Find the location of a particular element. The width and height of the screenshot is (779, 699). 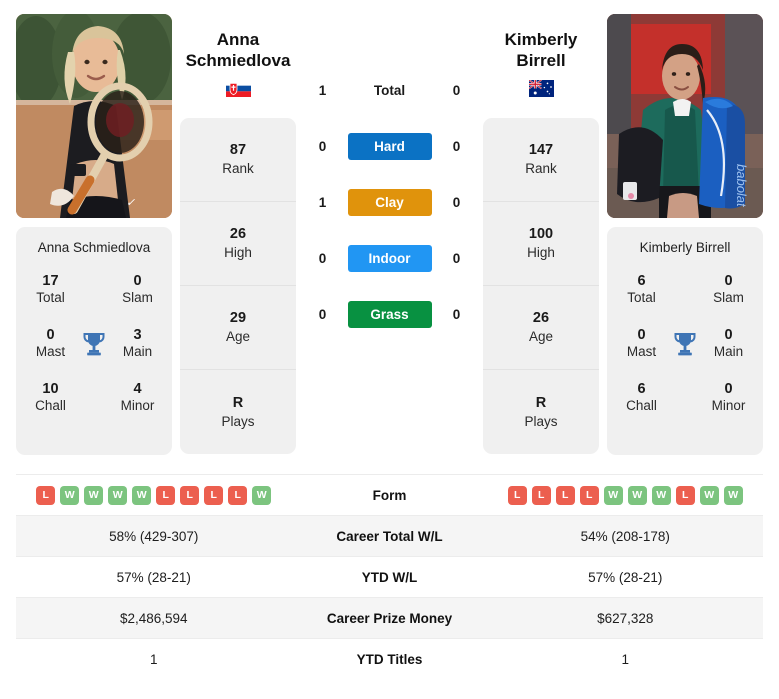

surface-badge-clay: Clay is located at coordinates (389, 202).